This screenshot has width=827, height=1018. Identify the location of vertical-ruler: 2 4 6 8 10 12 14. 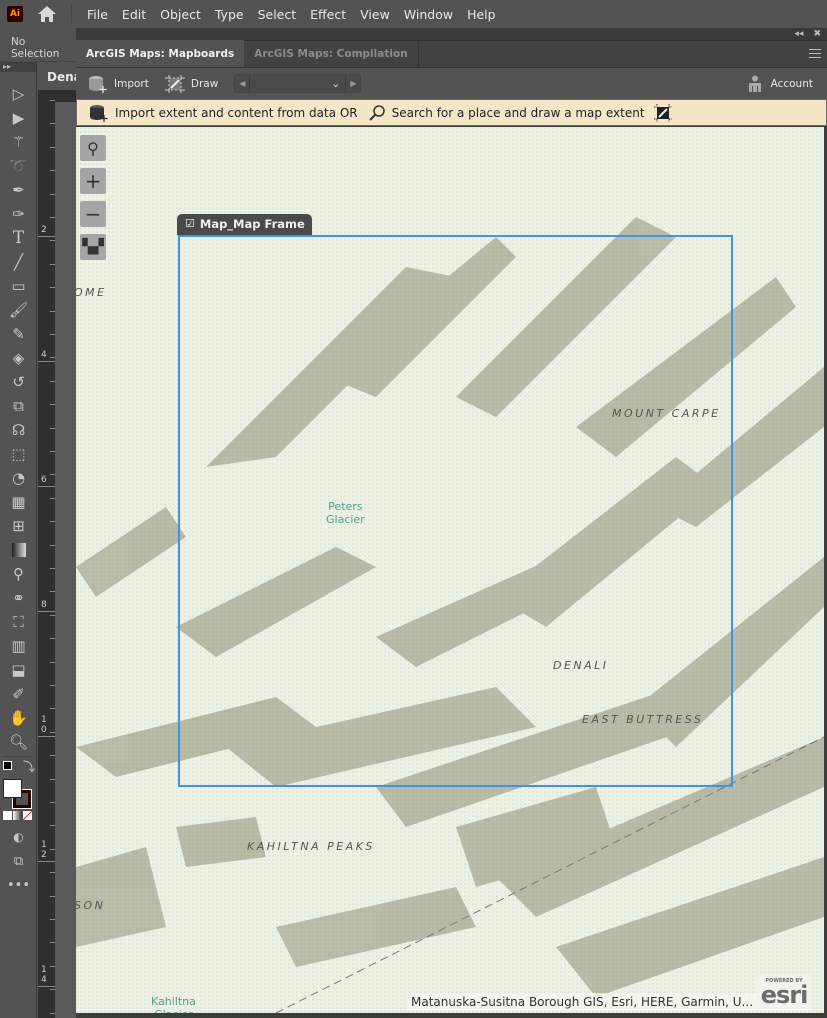
(46, 554).